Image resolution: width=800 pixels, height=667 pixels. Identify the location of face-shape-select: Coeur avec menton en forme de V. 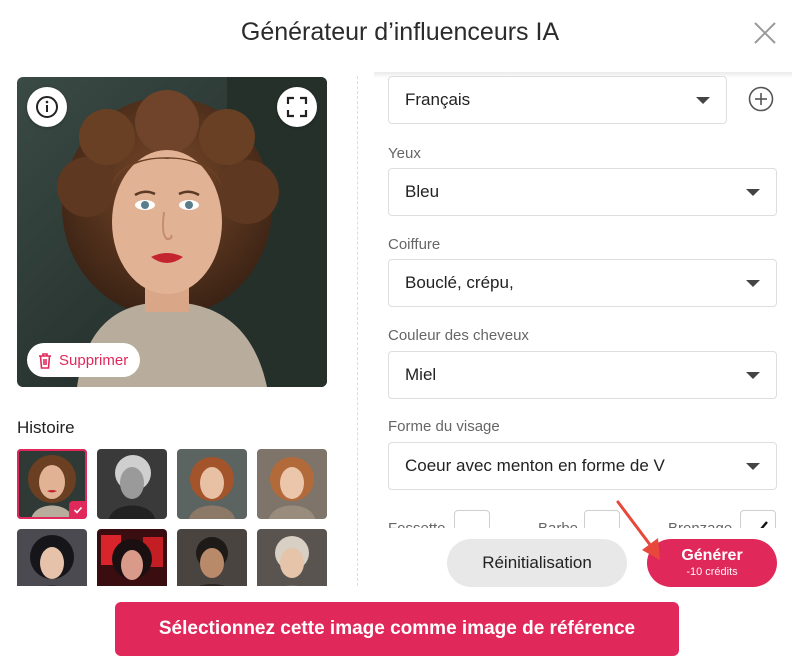
(582, 466).